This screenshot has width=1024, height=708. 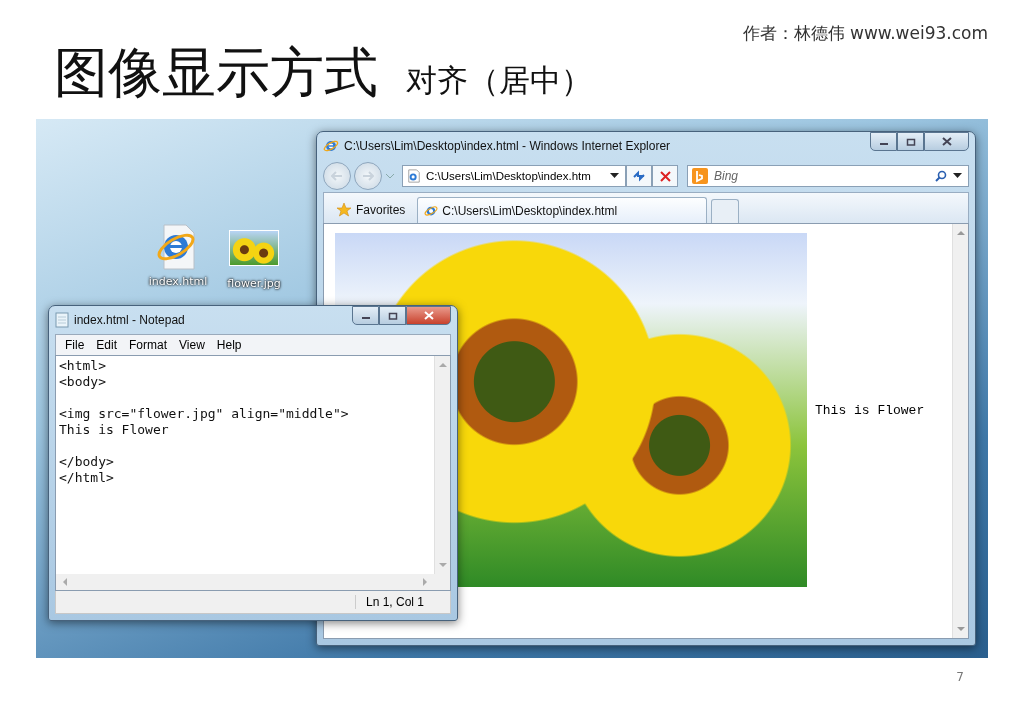 I want to click on menu-item: Help, so click(x=229, y=345).